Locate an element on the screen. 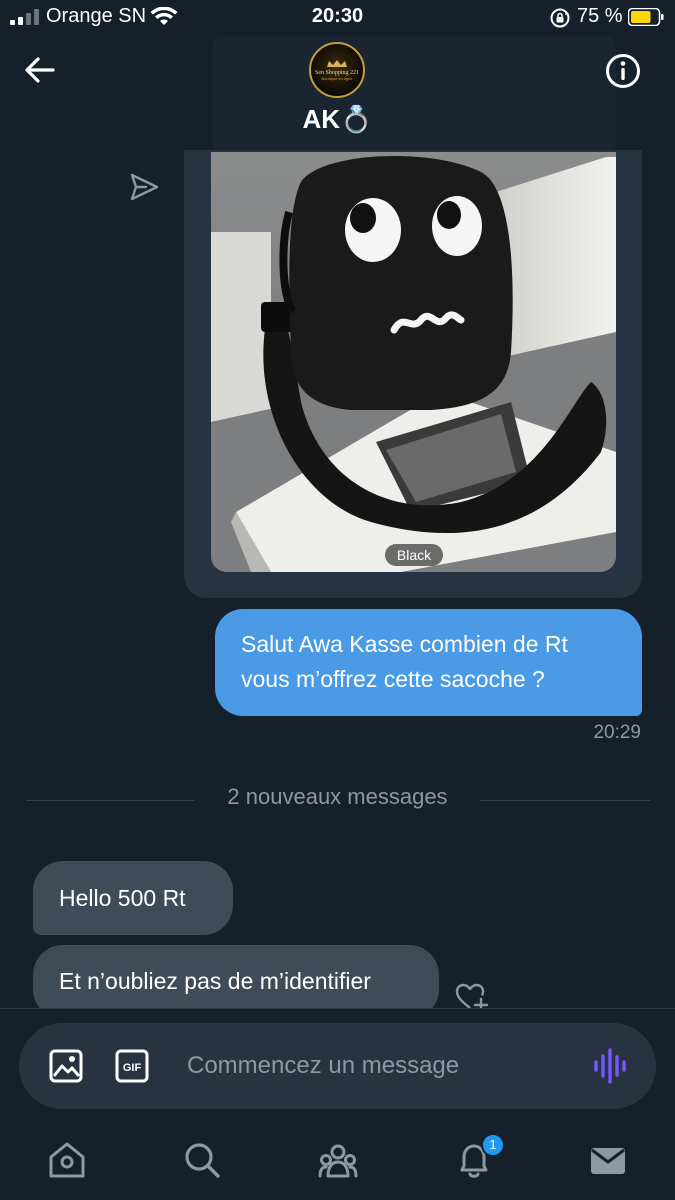  battery-icon is located at coordinates (646, 17).